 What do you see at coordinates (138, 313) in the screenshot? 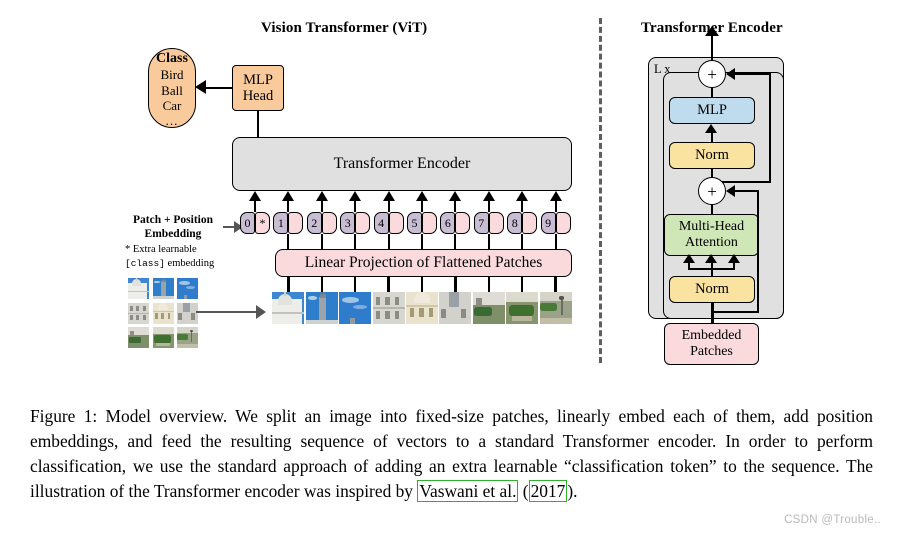
I see `source-patch-r1c0` at bounding box center [138, 313].